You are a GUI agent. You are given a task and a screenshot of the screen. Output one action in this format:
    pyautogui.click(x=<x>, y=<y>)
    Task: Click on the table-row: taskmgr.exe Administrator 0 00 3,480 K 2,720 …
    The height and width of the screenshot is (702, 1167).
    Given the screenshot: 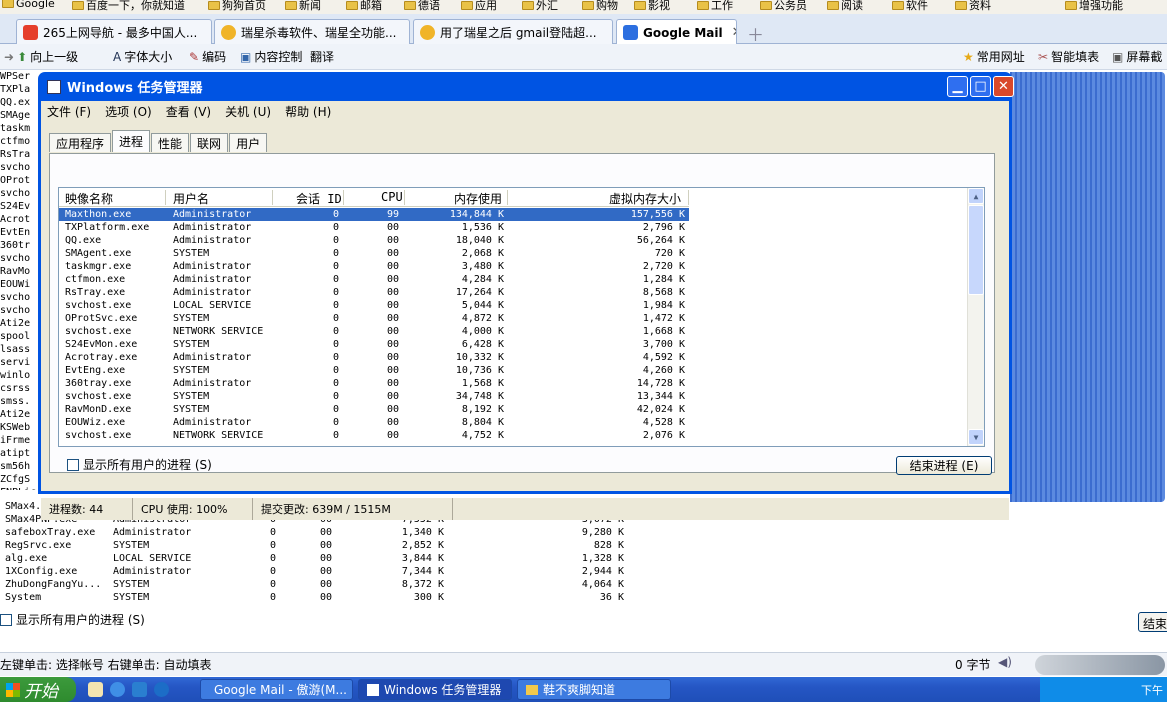 What is the action you would take?
    pyautogui.click(x=374, y=266)
    